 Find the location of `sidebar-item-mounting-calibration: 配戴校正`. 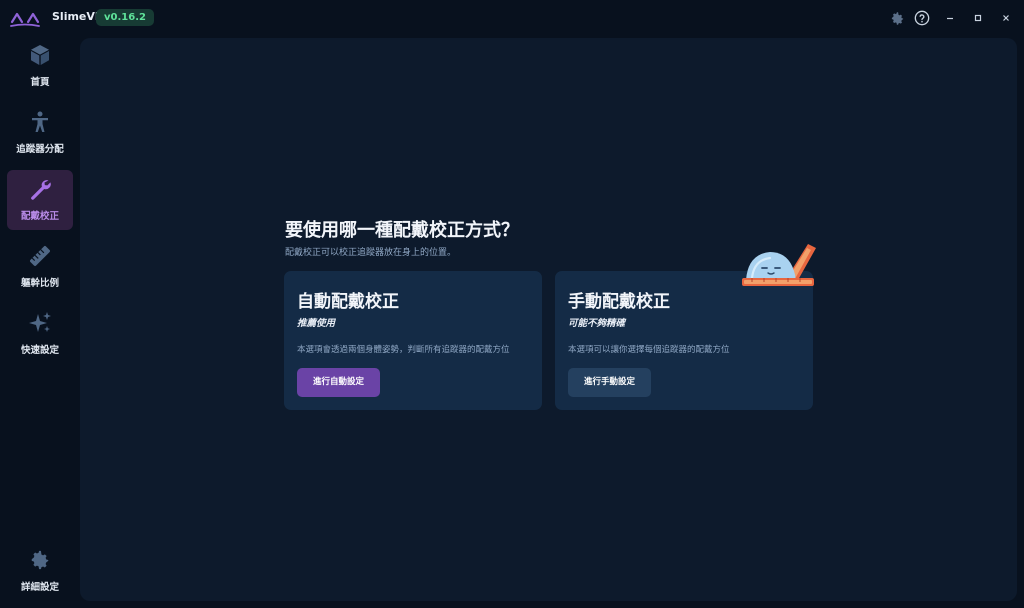

sidebar-item-mounting-calibration: 配戴校正 is located at coordinates (40, 200).